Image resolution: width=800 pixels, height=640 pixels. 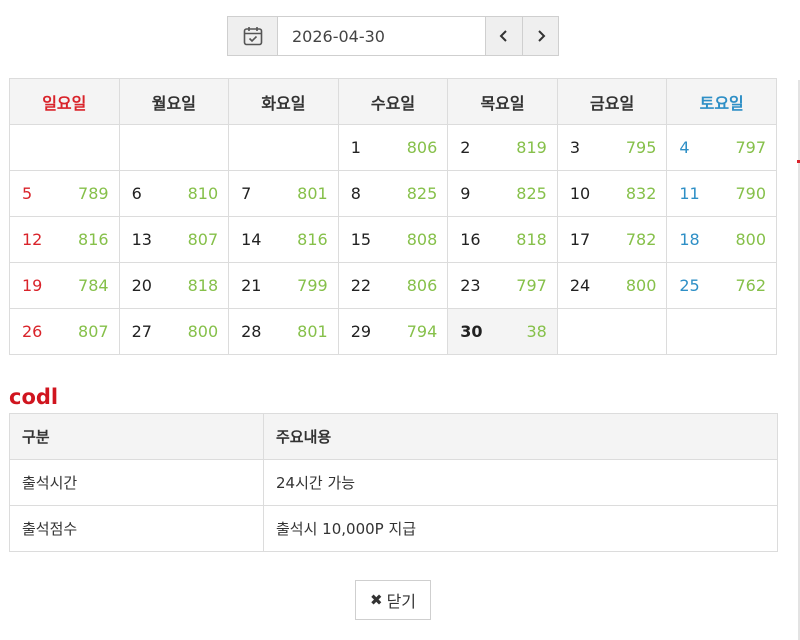 What do you see at coordinates (502, 239) in the screenshot?
I see `calendar-day-cell: 16 818` at bounding box center [502, 239].